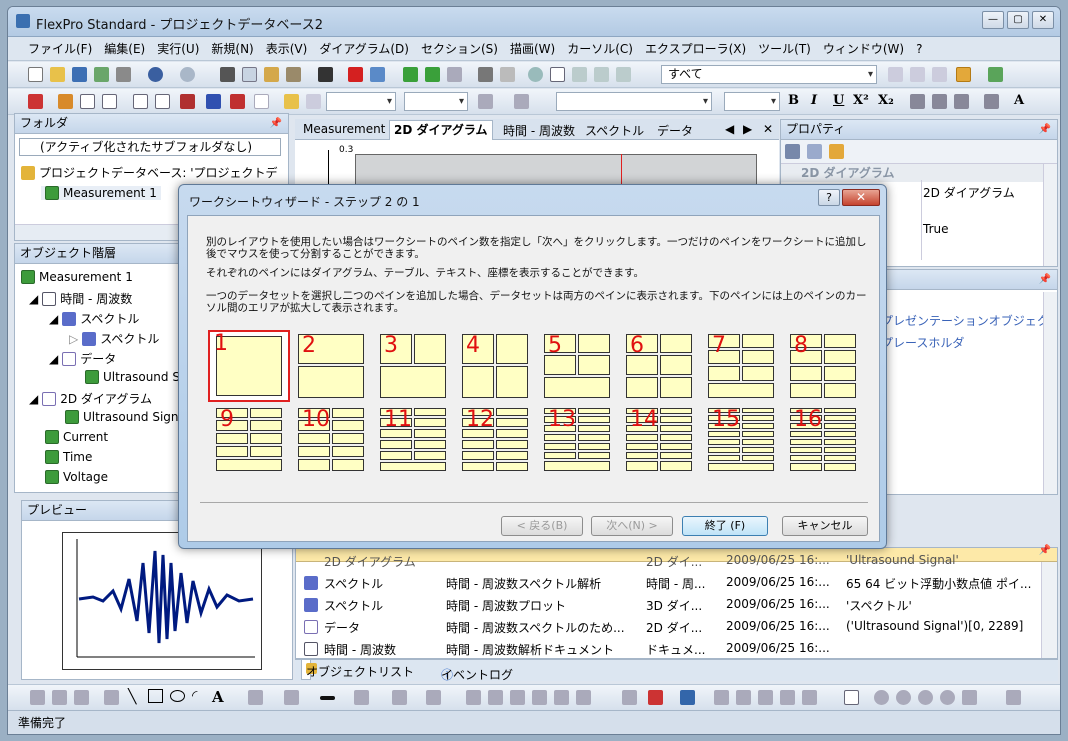  I want to click on bold-button: B, so click(793, 100).